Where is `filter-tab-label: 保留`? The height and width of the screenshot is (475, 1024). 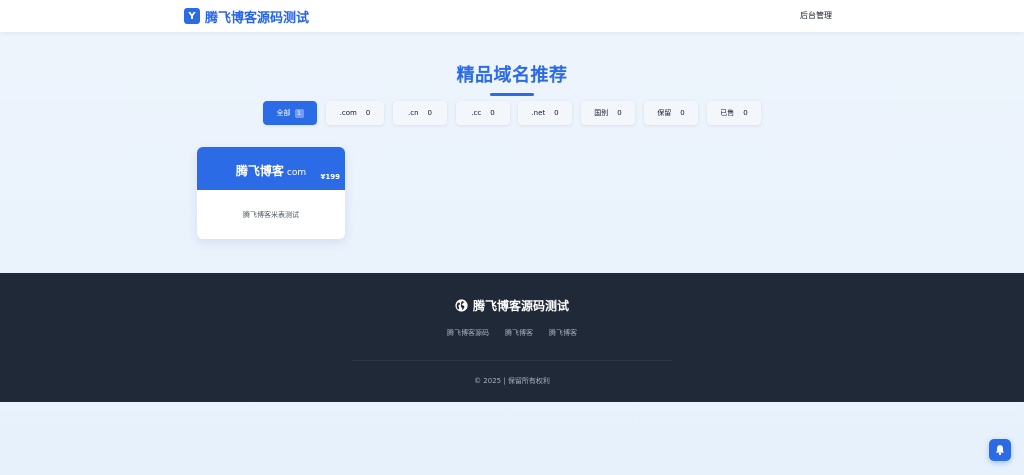
filter-tab-label: 保留 is located at coordinates (664, 113).